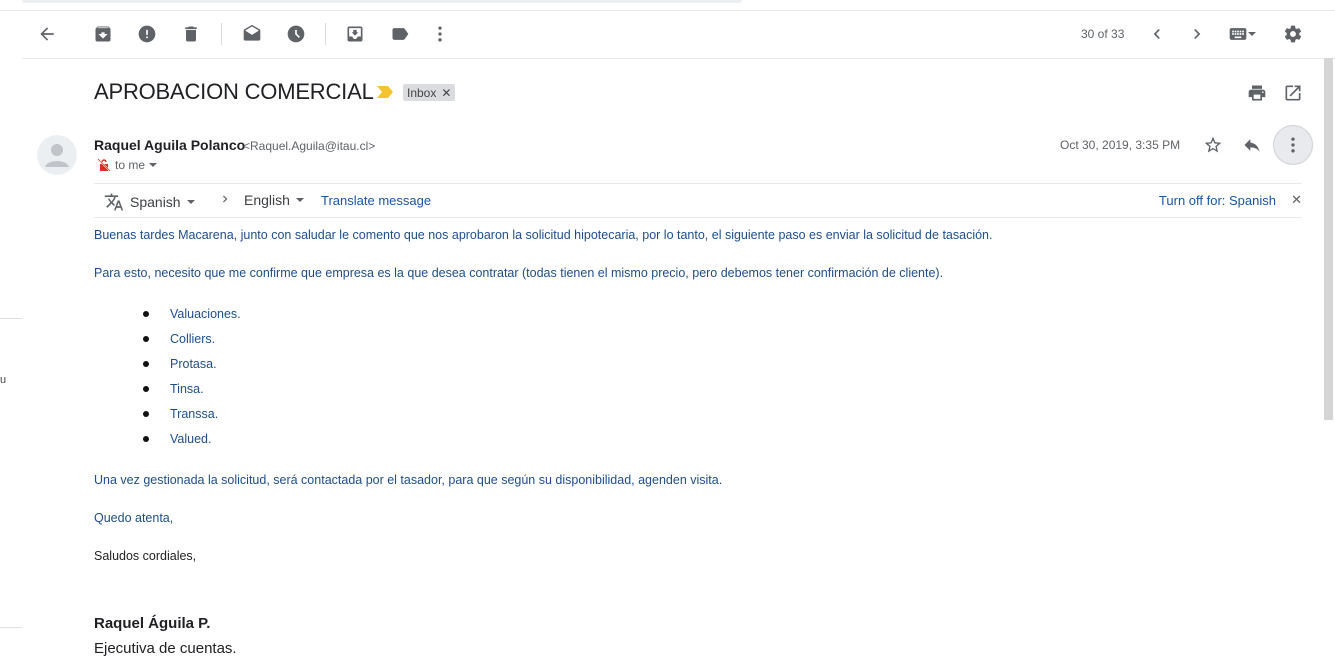 Image resolution: width=1335 pixels, height=657 pixels. I want to click on to-label: to me, so click(130, 165).